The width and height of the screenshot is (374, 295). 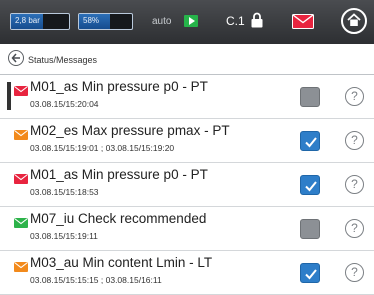 What do you see at coordinates (191, 21) in the screenshot?
I see `play-icon` at bounding box center [191, 21].